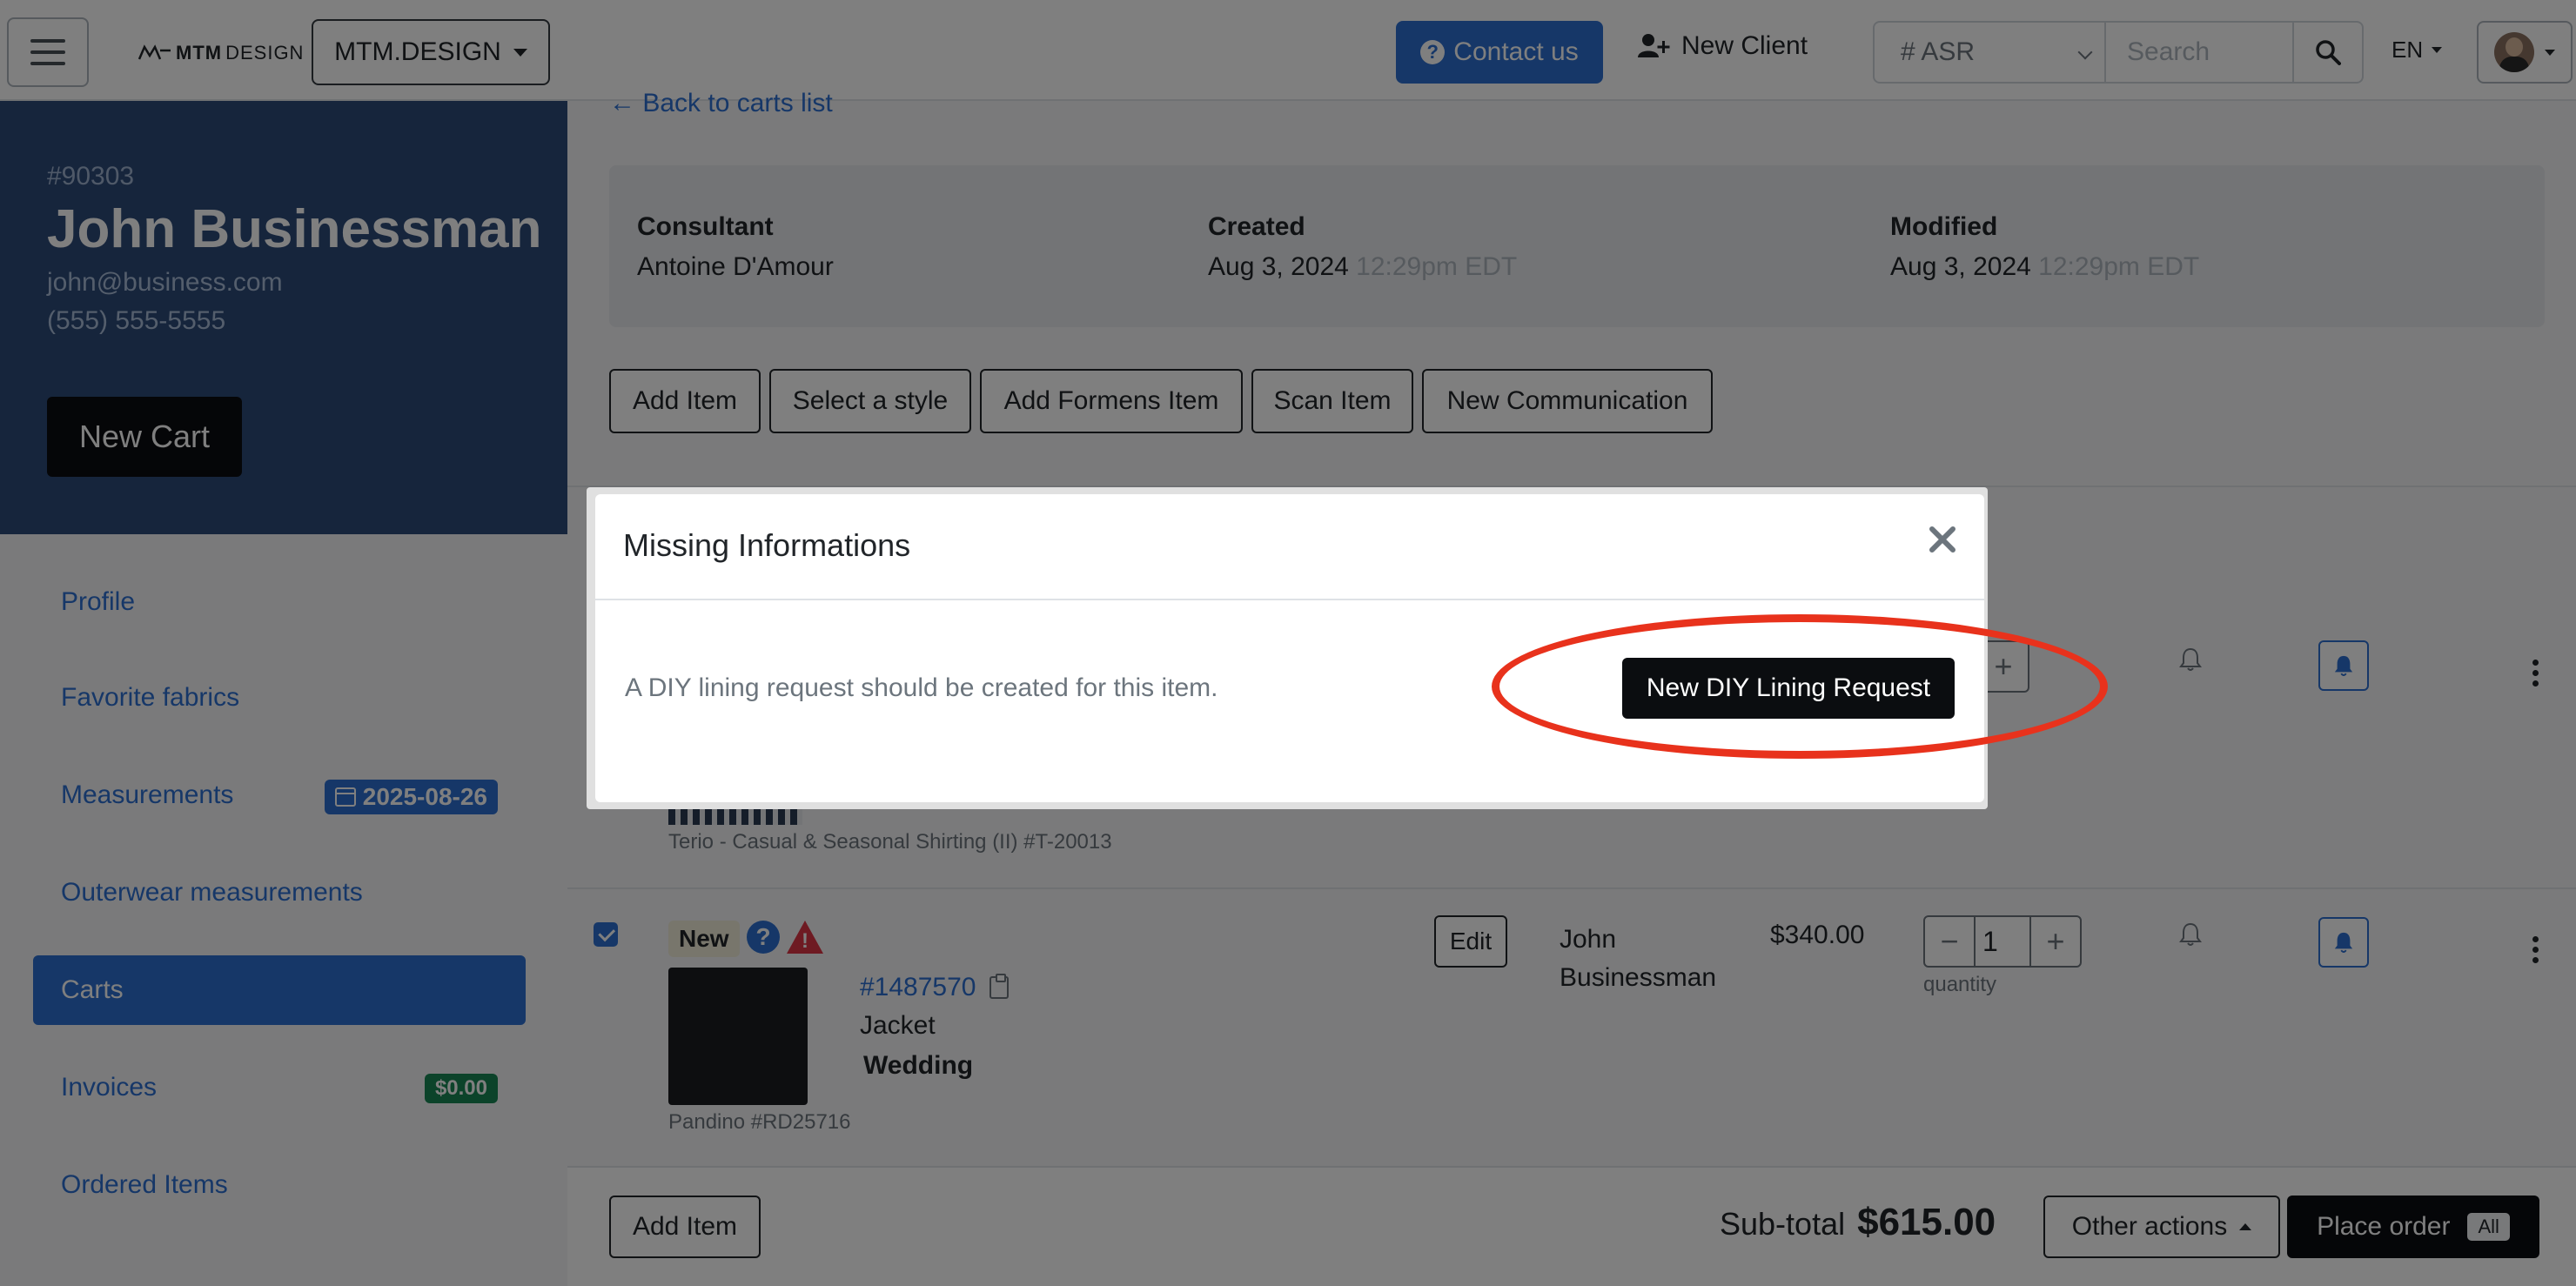  I want to click on modal-close-button, so click(1942, 539).